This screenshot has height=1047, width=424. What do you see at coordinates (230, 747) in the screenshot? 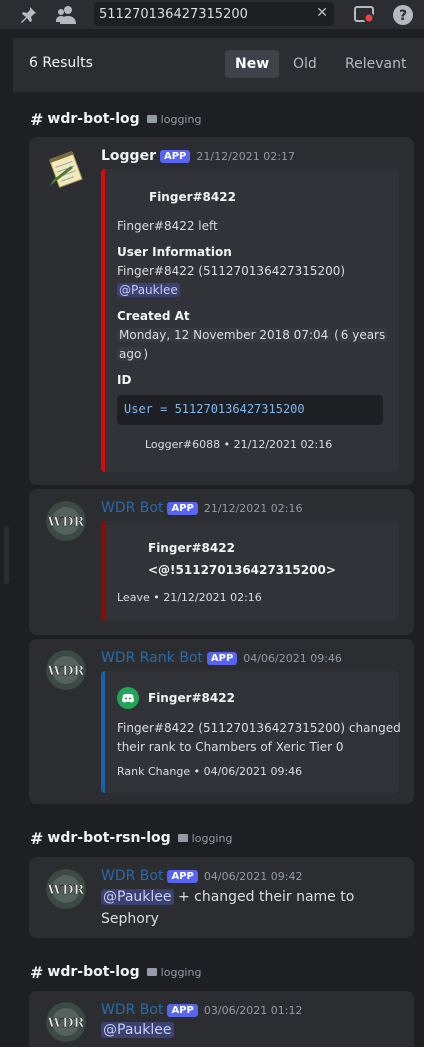
I see `embed-description-line2: their rank to Chambers of Xeric Tier 0` at bounding box center [230, 747].